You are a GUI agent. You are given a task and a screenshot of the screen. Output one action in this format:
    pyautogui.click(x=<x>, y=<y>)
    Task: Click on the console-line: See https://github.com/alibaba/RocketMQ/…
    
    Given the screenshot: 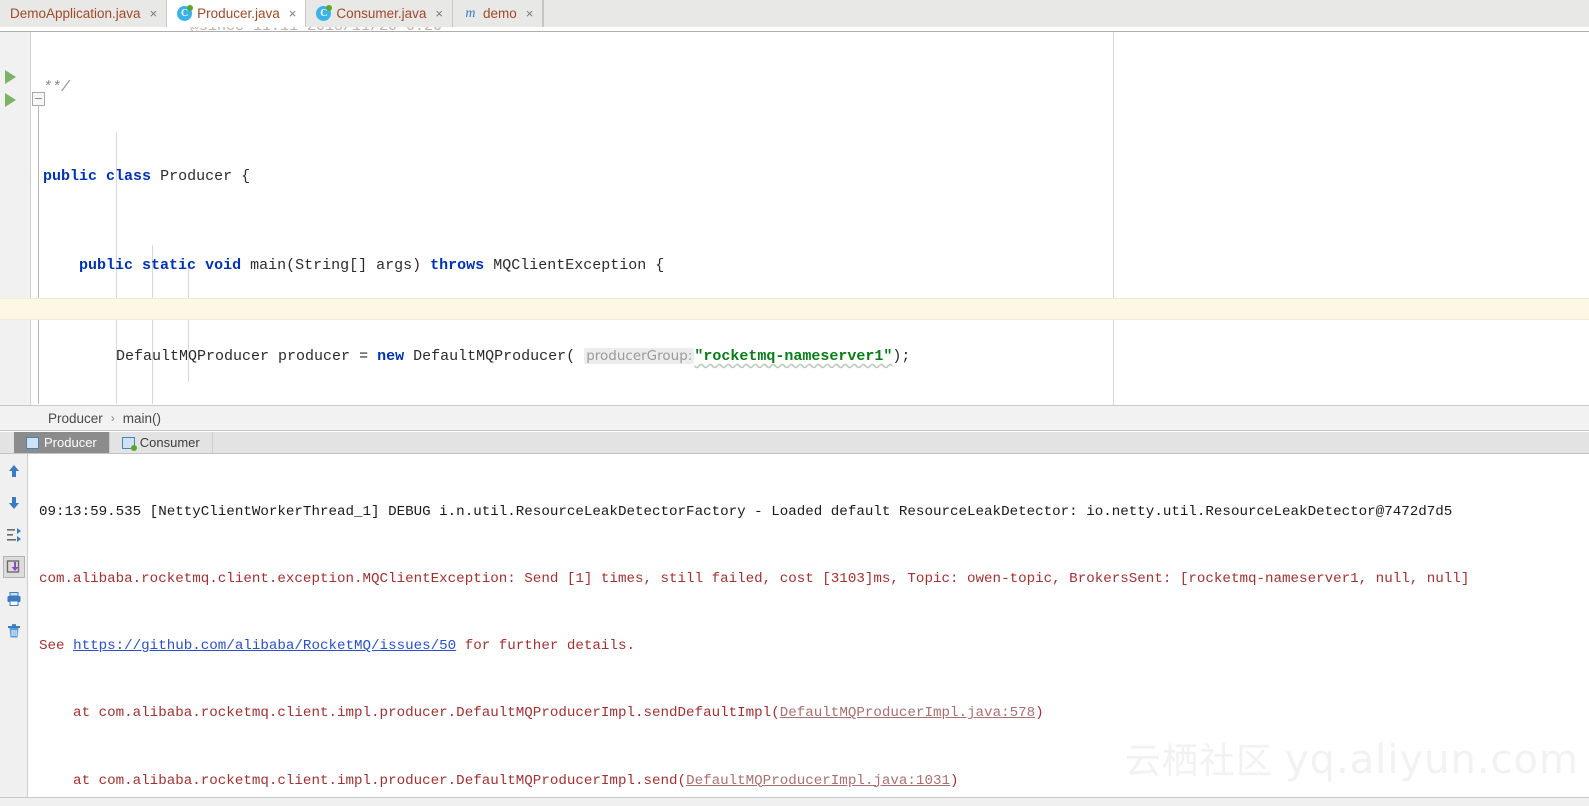 What is the action you would take?
    pyautogui.click(x=809, y=646)
    